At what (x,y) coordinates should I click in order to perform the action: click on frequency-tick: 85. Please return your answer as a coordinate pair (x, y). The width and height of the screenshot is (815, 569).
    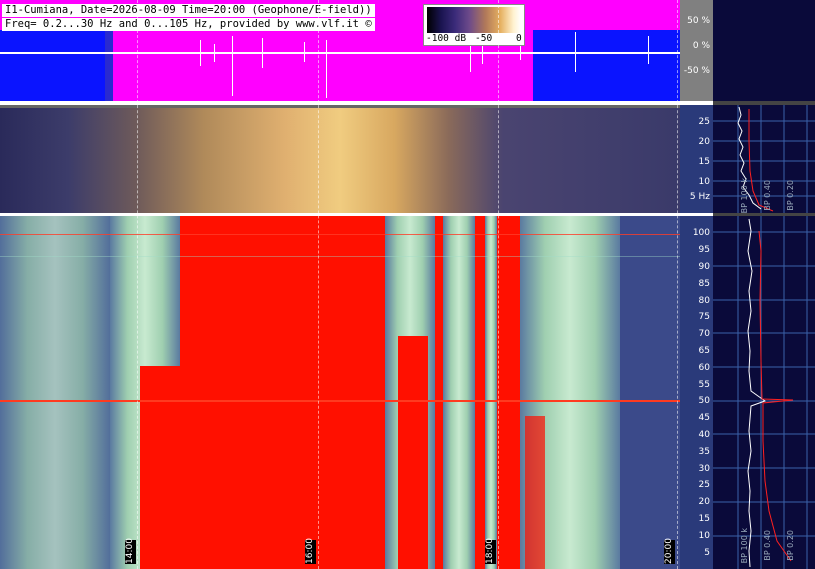
    Looking at the image, I should click on (704, 284).